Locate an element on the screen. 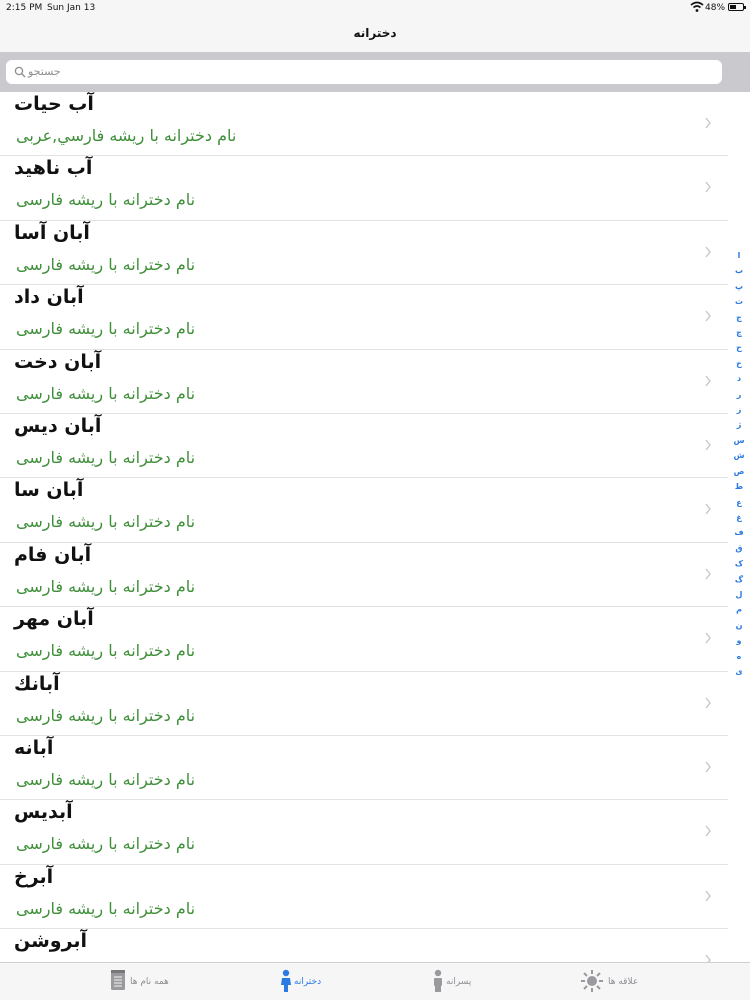  page-title: دخترانه is located at coordinates (375, 33).